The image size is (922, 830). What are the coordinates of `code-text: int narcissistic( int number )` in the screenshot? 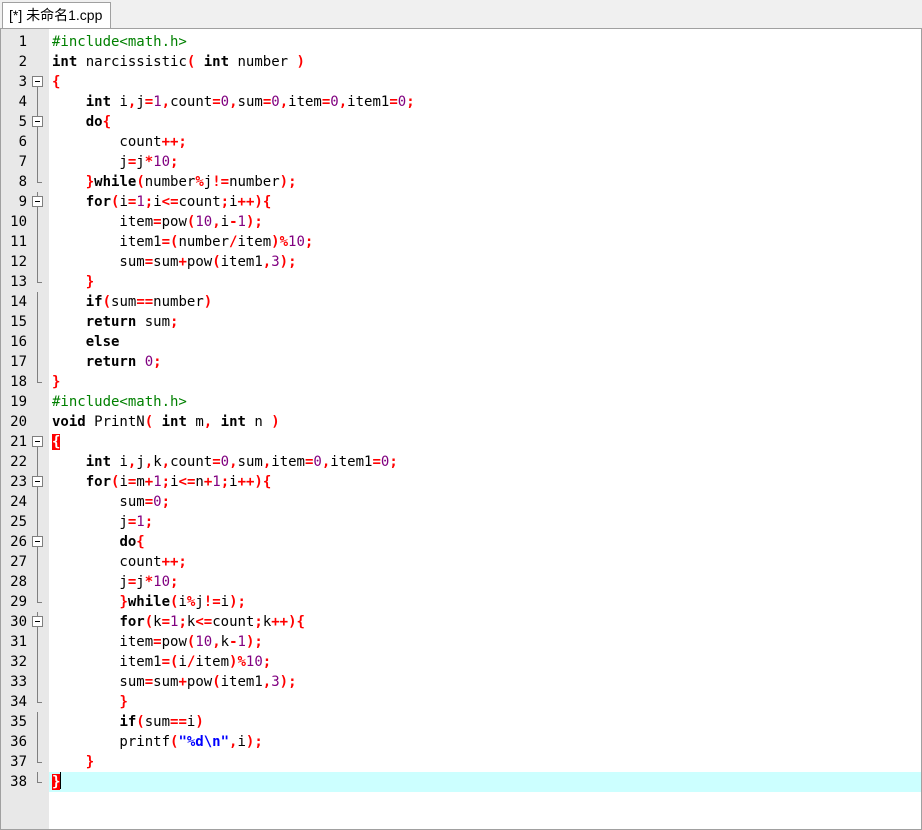 It's located at (178, 62).